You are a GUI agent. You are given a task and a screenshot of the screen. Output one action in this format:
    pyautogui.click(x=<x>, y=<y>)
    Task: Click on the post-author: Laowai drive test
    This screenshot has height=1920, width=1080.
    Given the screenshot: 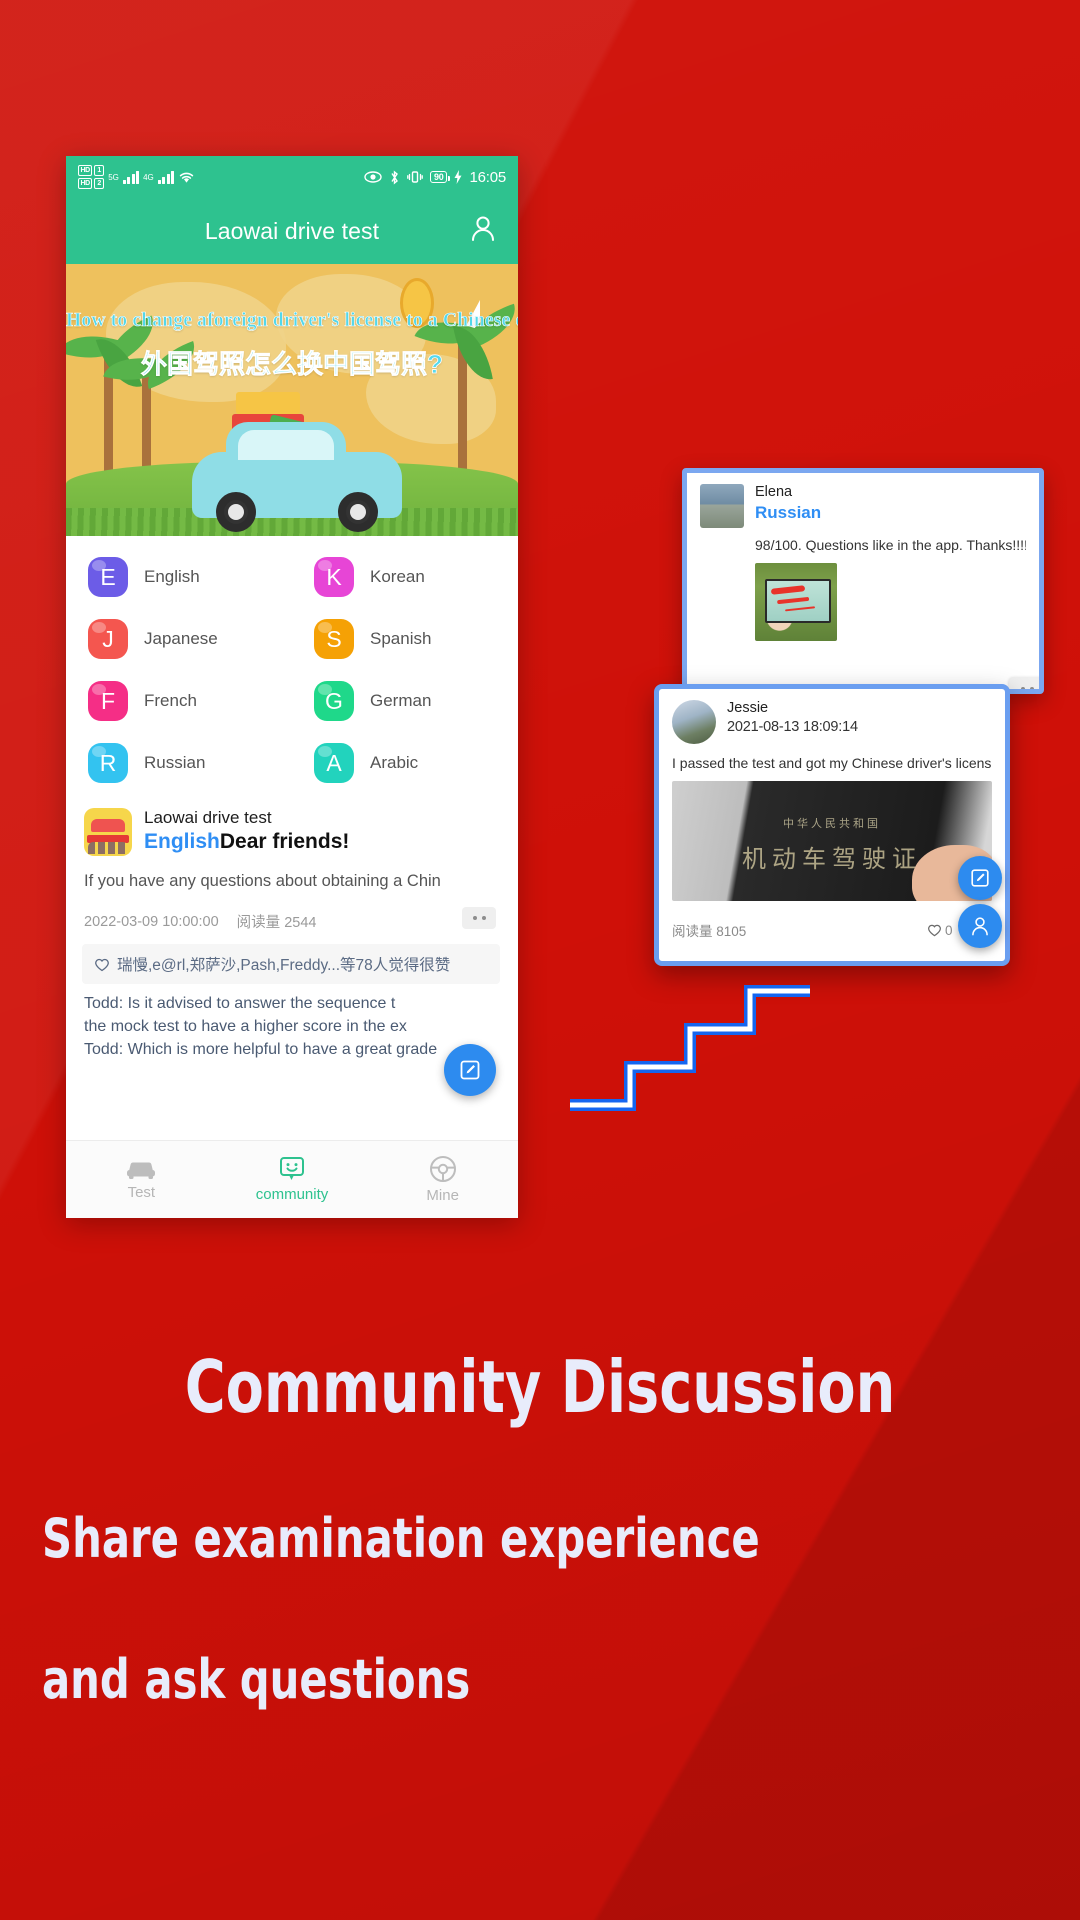 What is the action you would take?
    pyautogui.click(x=208, y=817)
    